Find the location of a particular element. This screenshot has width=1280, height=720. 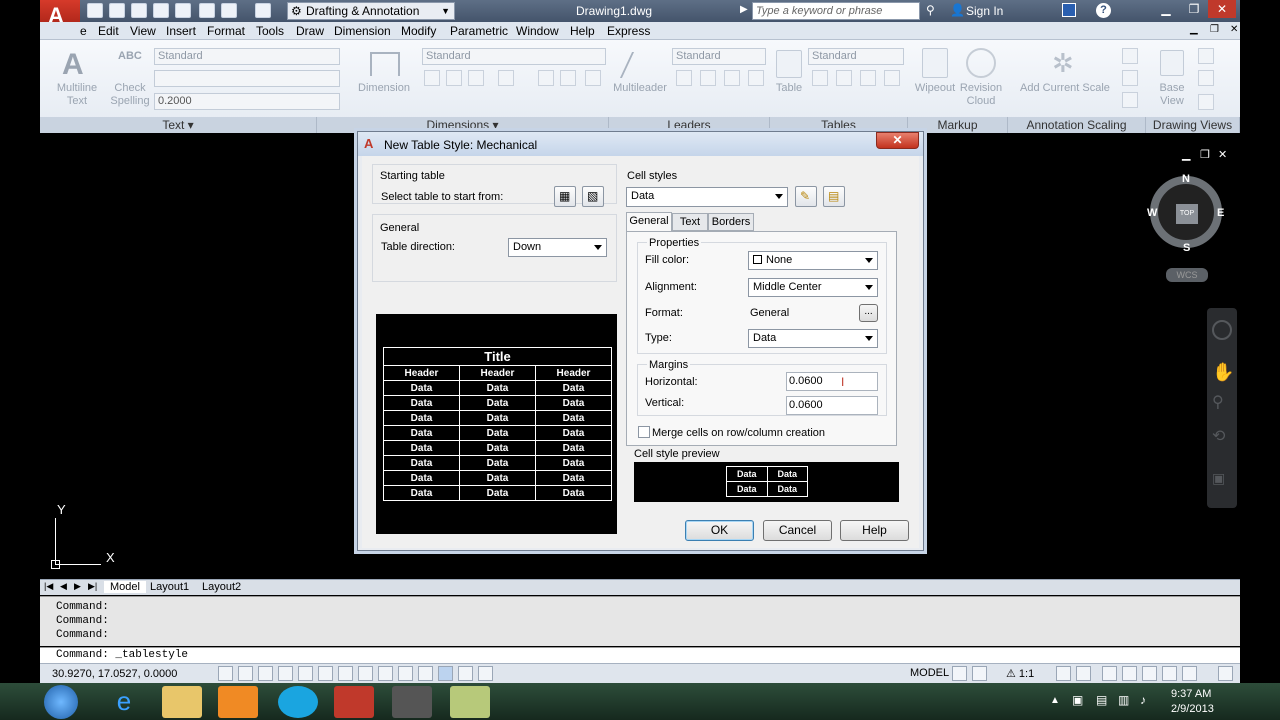

grid-display-icon is located at coordinates (265, 673).